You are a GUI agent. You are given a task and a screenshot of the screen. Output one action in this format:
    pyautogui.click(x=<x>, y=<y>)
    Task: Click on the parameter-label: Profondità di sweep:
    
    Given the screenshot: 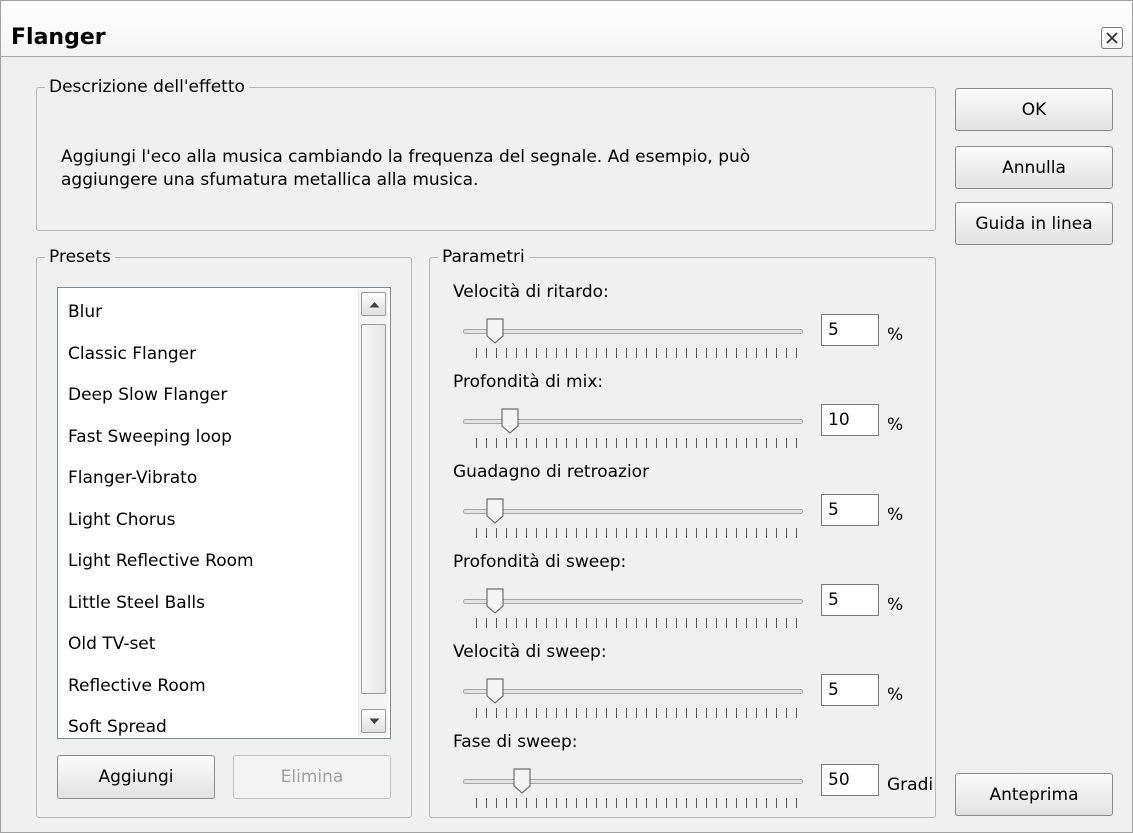 What is the action you would take?
    pyautogui.click(x=540, y=562)
    